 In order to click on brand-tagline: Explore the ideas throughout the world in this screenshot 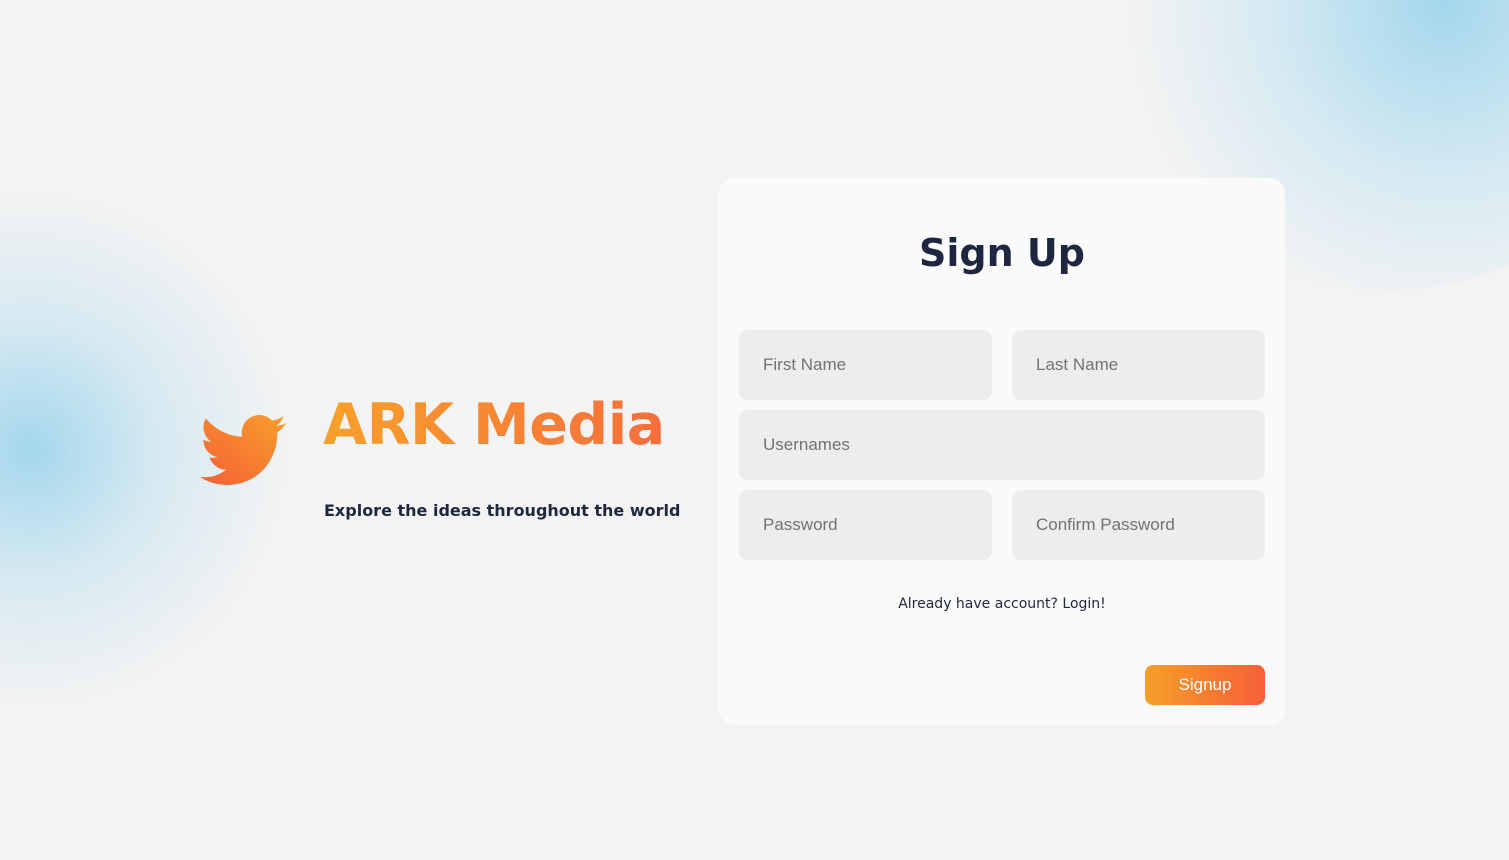, I will do `click(502, 510)`.